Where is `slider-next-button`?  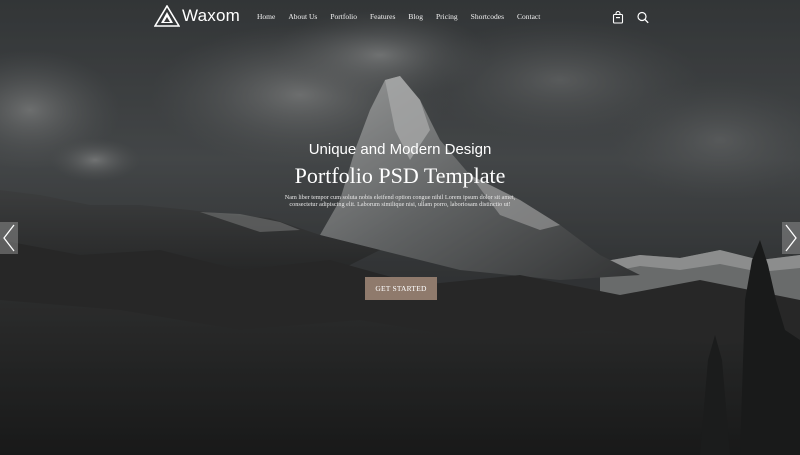
slider-next-button is located at coordinates (791, 238).